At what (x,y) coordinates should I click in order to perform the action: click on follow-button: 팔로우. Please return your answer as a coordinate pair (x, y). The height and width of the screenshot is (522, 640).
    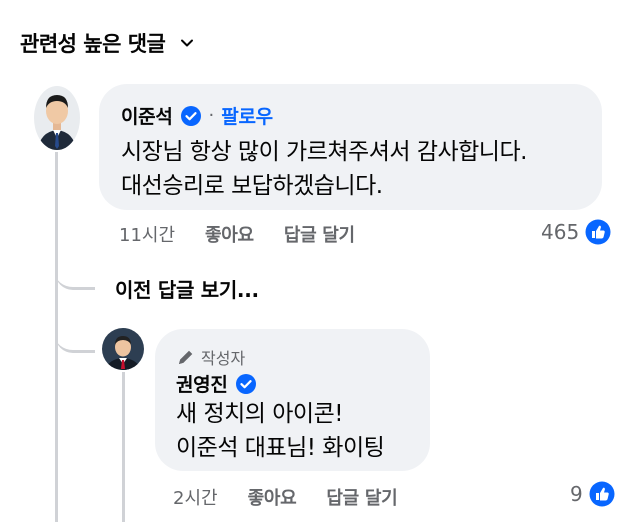
    Looking at the image, I should click on (247, 115).